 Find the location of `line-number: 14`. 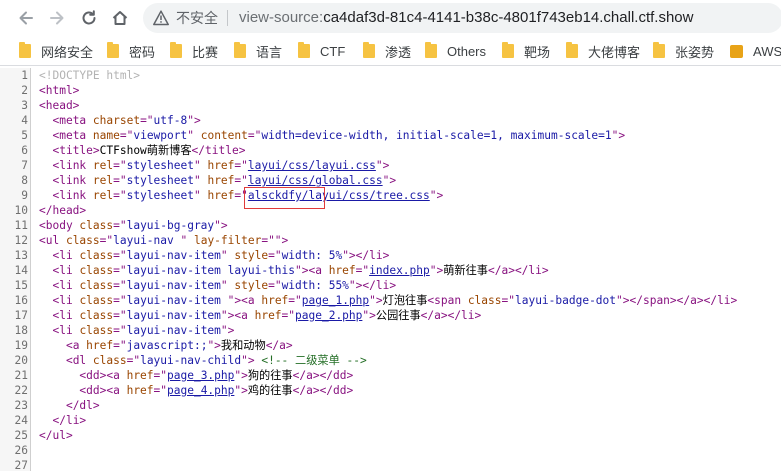

line-number: 14 is located at coordinates (21, 270).